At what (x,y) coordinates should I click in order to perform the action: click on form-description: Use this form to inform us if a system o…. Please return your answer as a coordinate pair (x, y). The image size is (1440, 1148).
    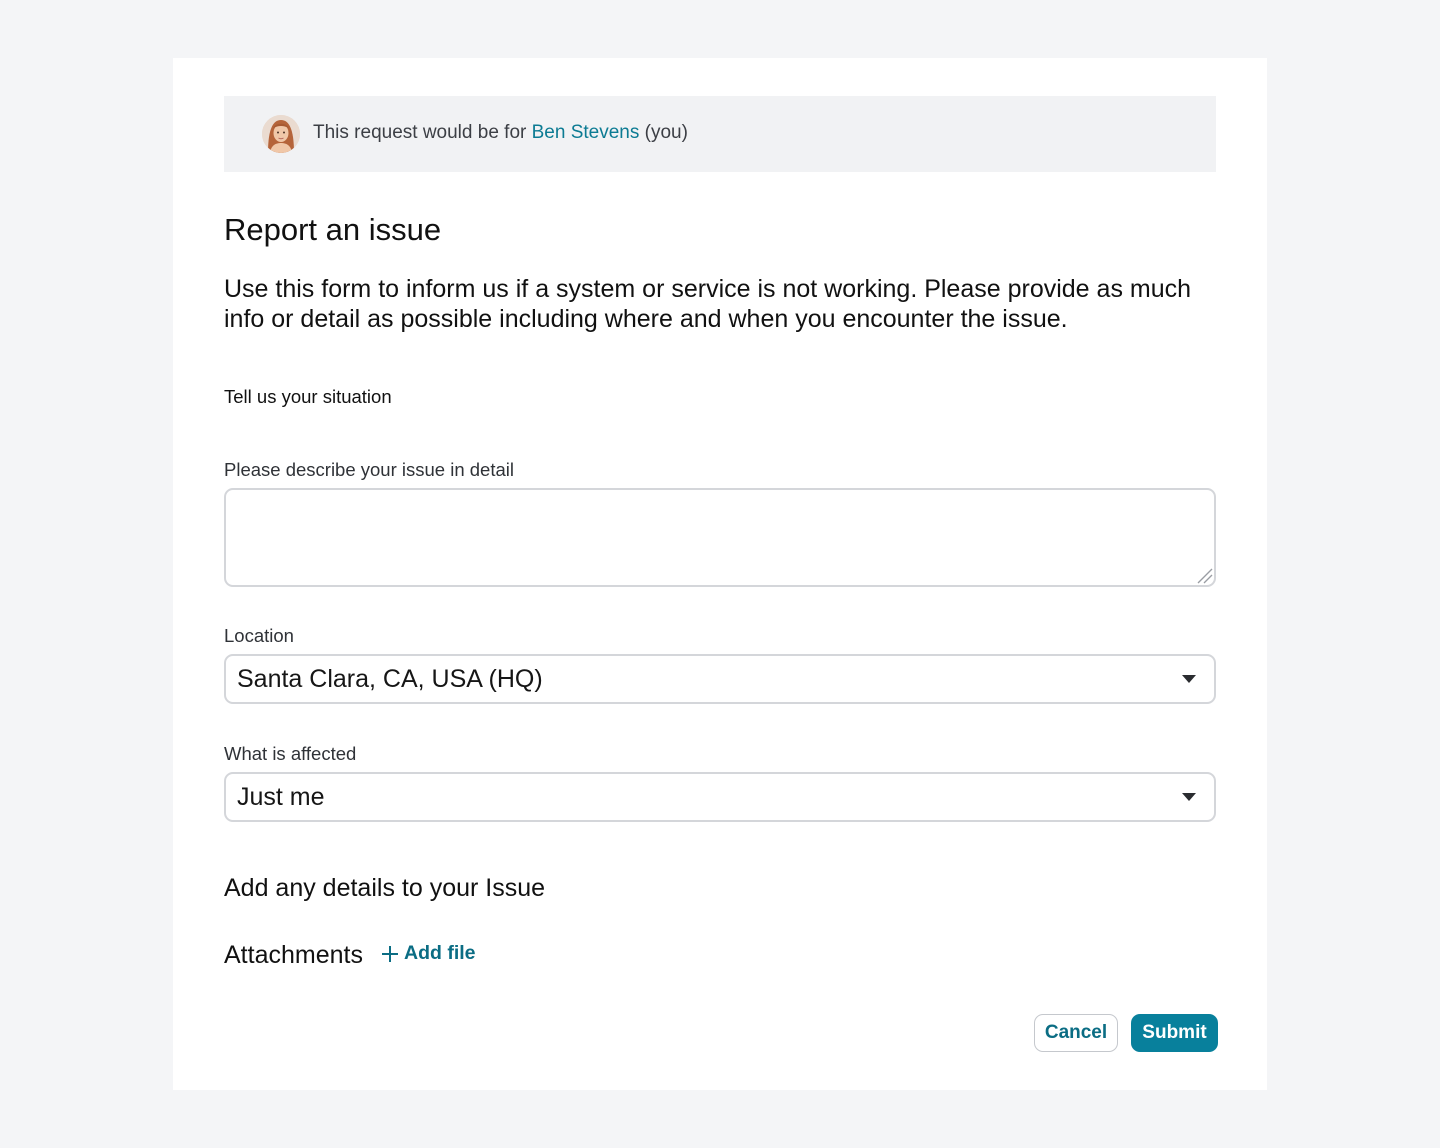
    Looking at the image, I should click on (708, 304).